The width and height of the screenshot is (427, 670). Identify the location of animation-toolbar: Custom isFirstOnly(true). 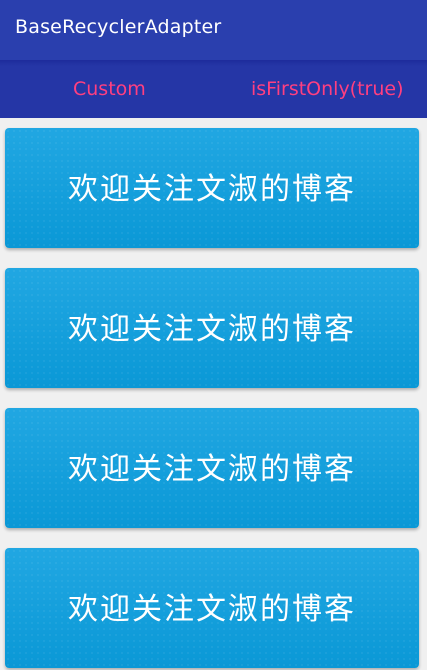
(213, 89).